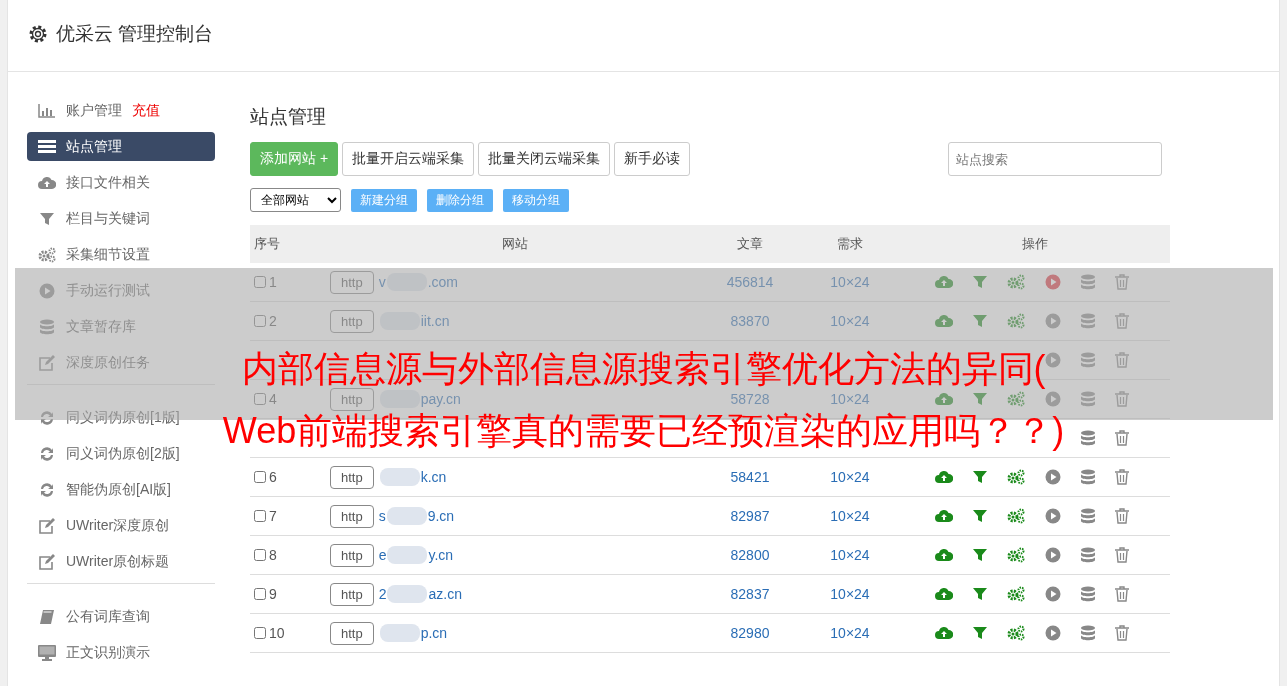 The width and height of the screenshot is (1287, 686). What do you see at coordinates (382, 594) in the screenshot?
I see `site-url-start: 2` at bounding box center [382, 594].